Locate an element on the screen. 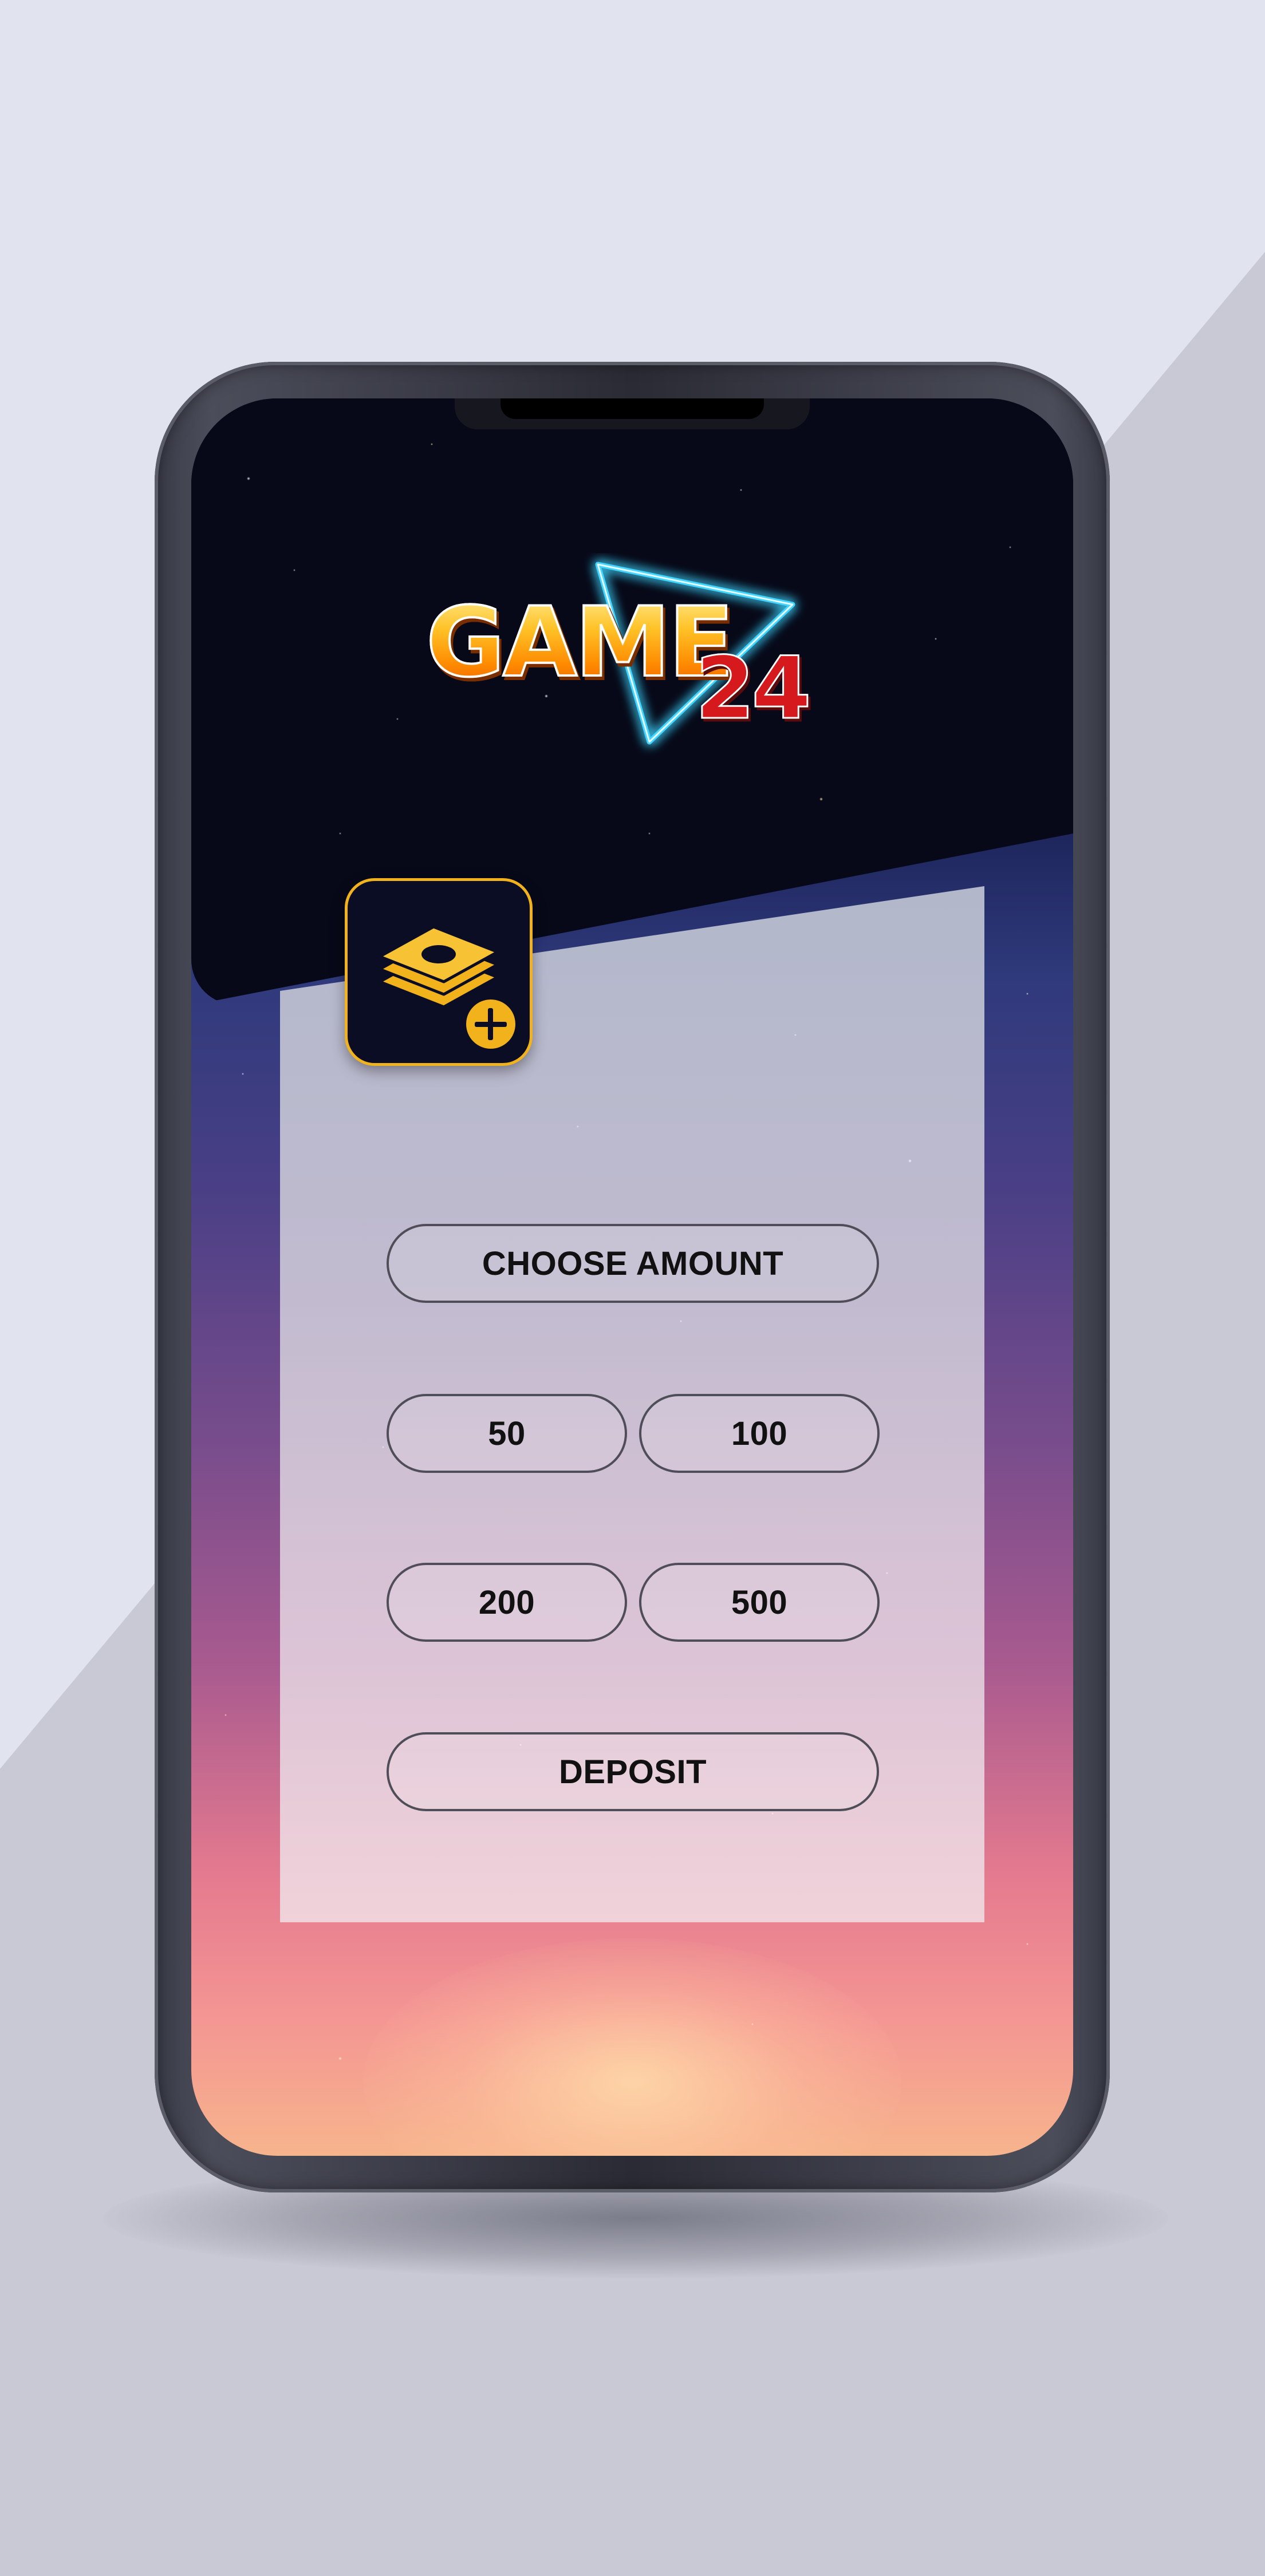 Image resolution: width=1265 pixels, height=2576 pixels. stacked-money-plus-icon is located at coordinates (448, 988).